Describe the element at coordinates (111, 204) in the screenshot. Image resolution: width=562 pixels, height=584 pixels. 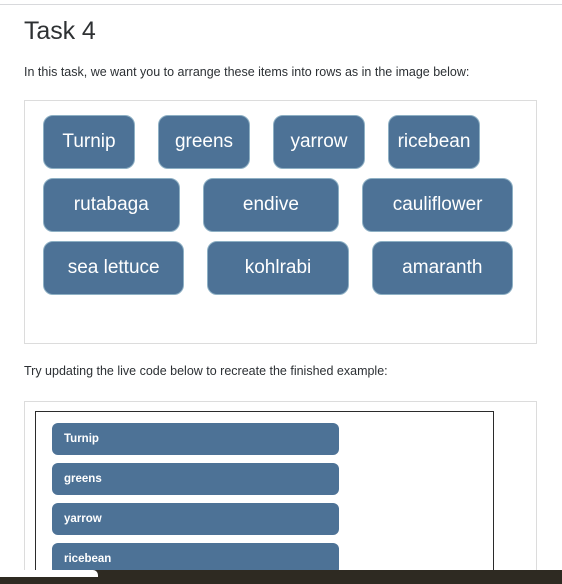
I see `example-item: rutabaga` at that location.